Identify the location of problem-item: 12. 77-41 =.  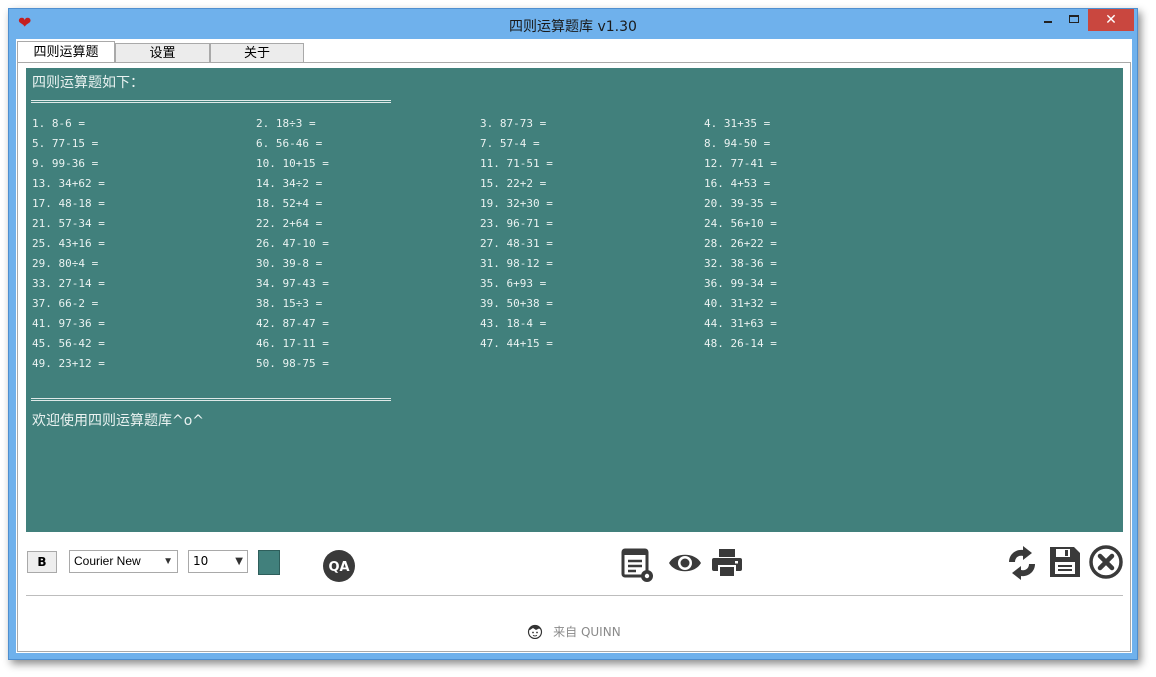
(740, 163).